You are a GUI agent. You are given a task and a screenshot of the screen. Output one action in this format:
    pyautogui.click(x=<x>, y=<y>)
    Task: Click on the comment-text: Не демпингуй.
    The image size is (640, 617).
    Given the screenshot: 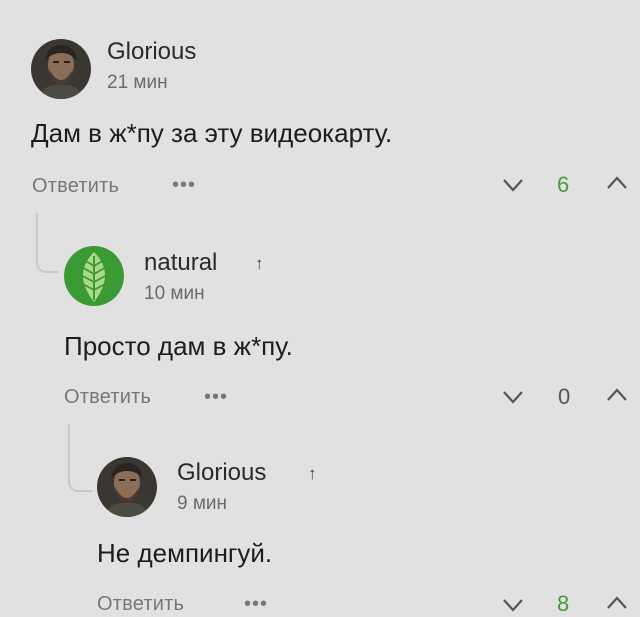 What is the action you would take?
    pyautogui.click(x=185, y=553)
    